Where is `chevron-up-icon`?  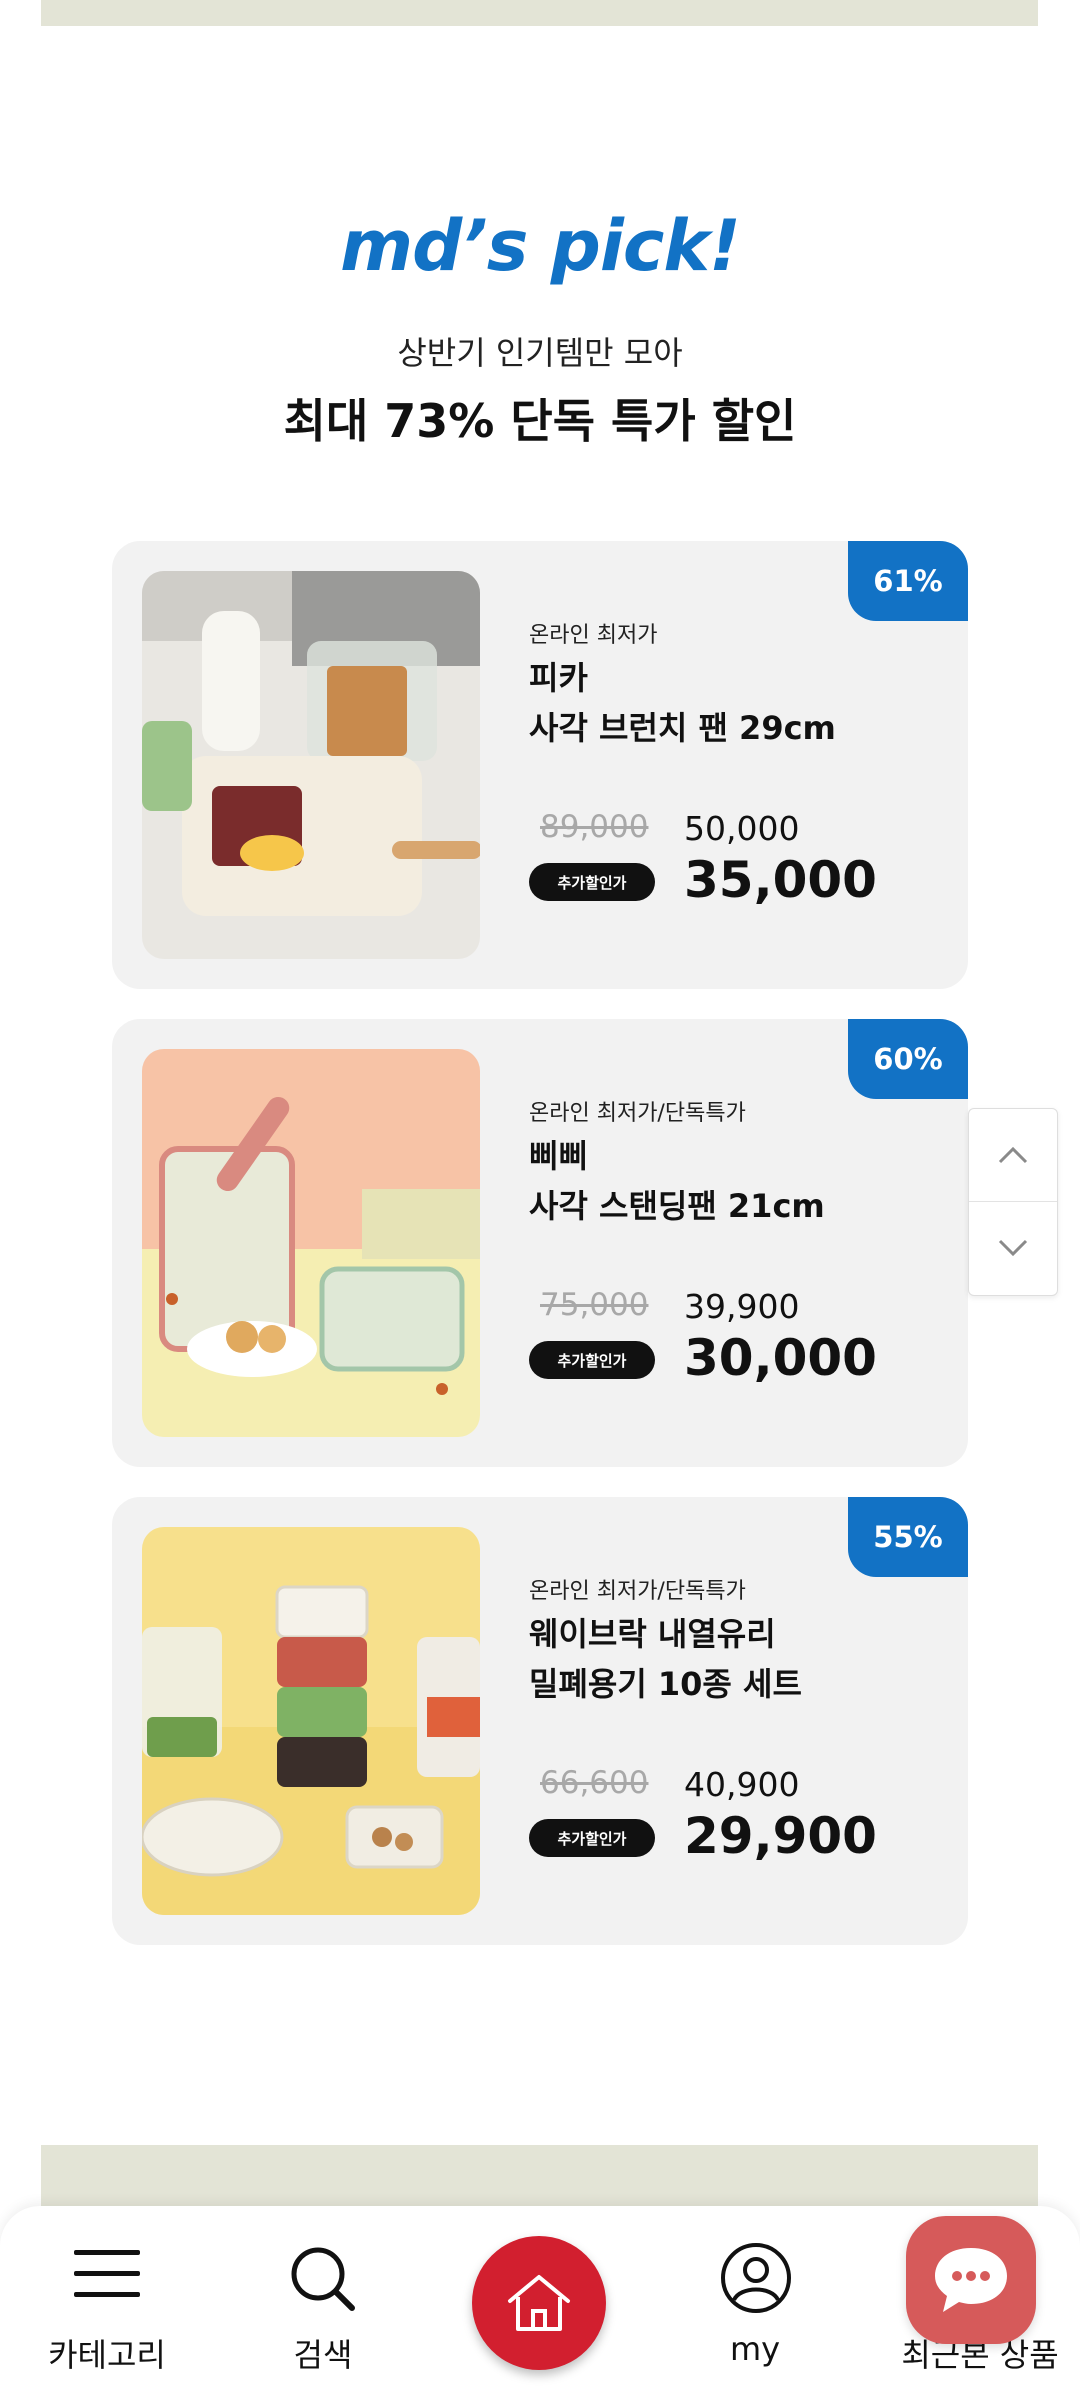 chevron-up-icon is located at coordinates (1013, 1155).